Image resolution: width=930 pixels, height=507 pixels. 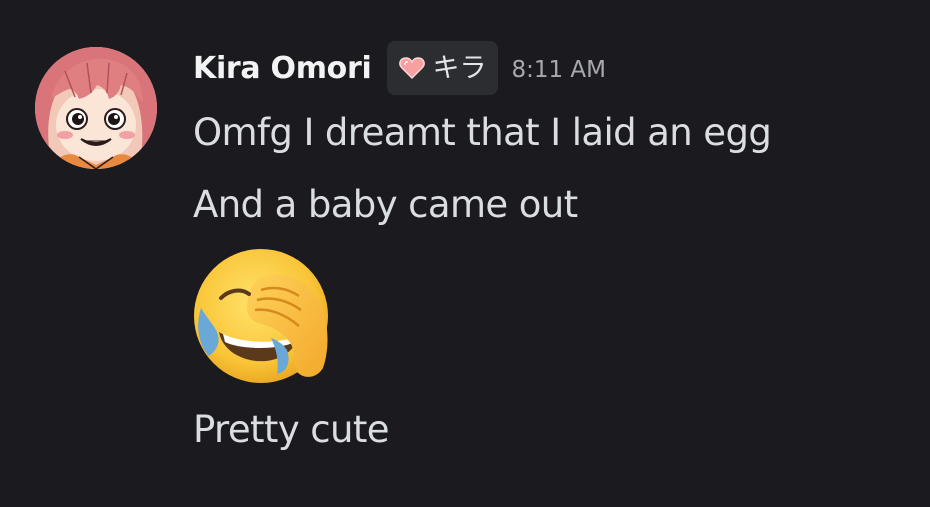 I want to click on face-palm-laughing-emoji, so click(x=264, y=316).